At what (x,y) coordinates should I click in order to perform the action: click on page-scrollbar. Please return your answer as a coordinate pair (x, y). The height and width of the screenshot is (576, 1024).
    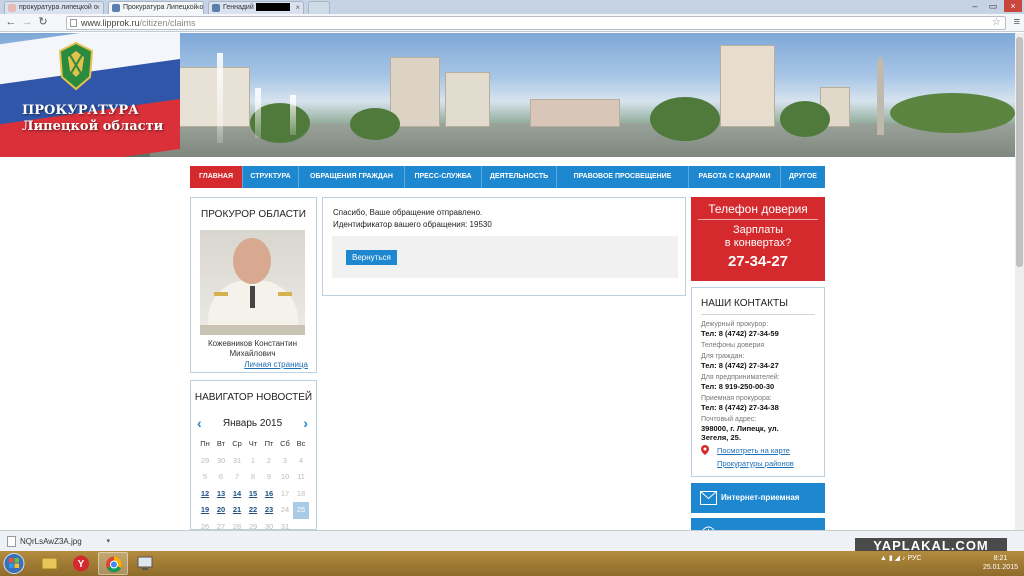
    Looking at the image, I should click on (1019, 281).